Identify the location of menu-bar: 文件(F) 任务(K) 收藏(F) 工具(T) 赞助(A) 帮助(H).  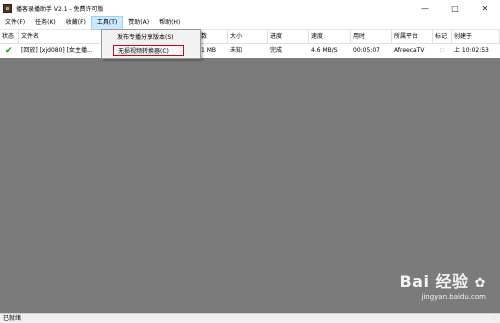
(250, 22).